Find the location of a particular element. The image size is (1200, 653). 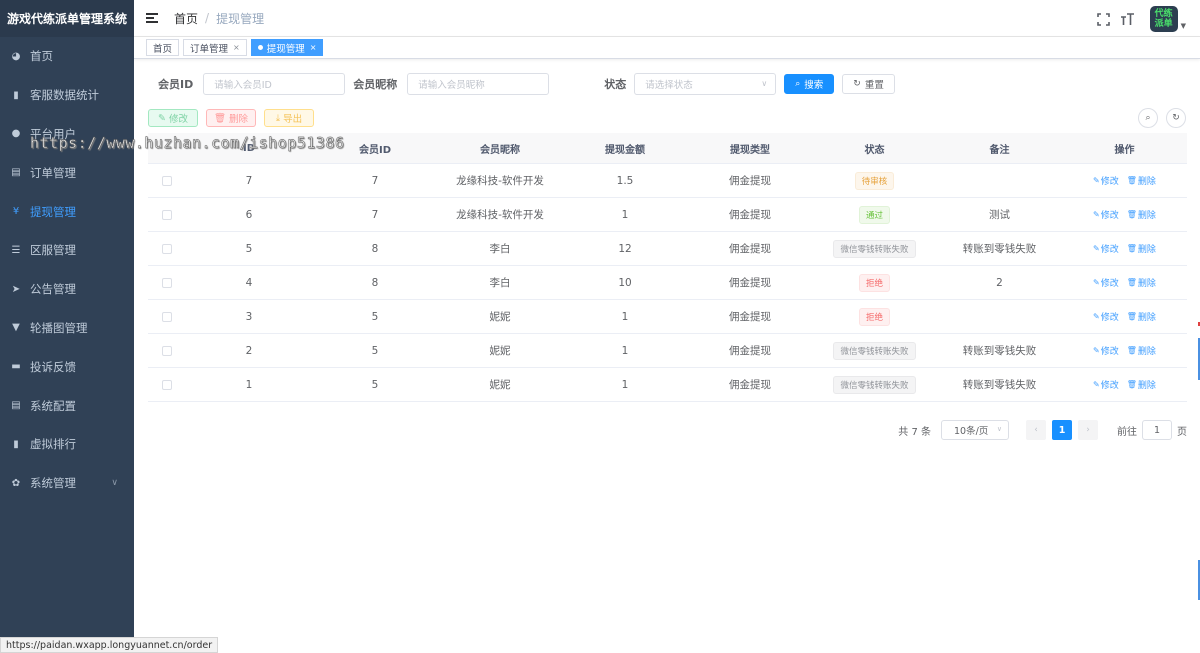

reset-button: ↻ 重置 is located at coordinates (868, 84).